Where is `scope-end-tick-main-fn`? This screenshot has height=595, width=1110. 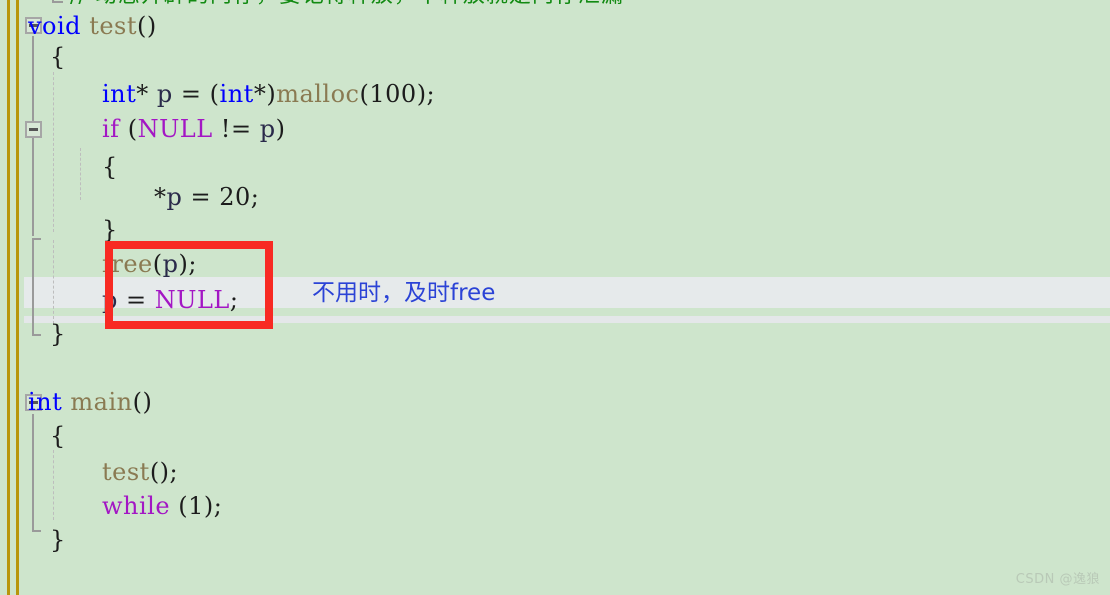 scope-end-tick-main-fn is located at coordinates (36, 531).